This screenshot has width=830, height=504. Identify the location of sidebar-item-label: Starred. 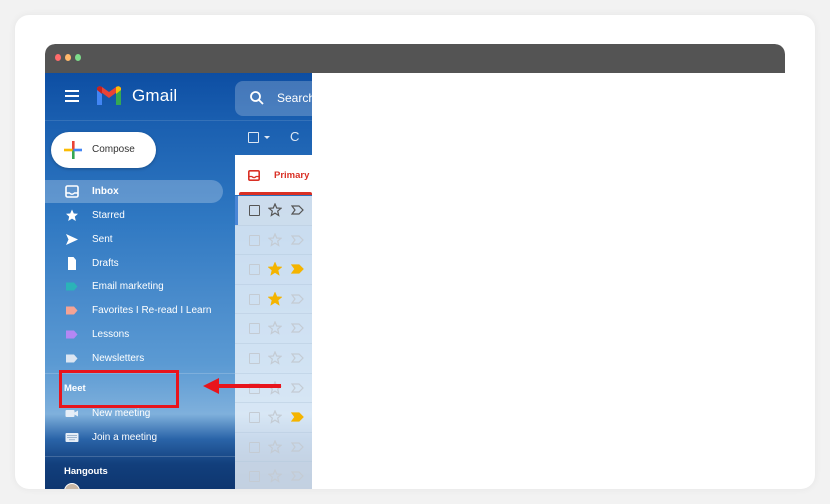
(108, 215).